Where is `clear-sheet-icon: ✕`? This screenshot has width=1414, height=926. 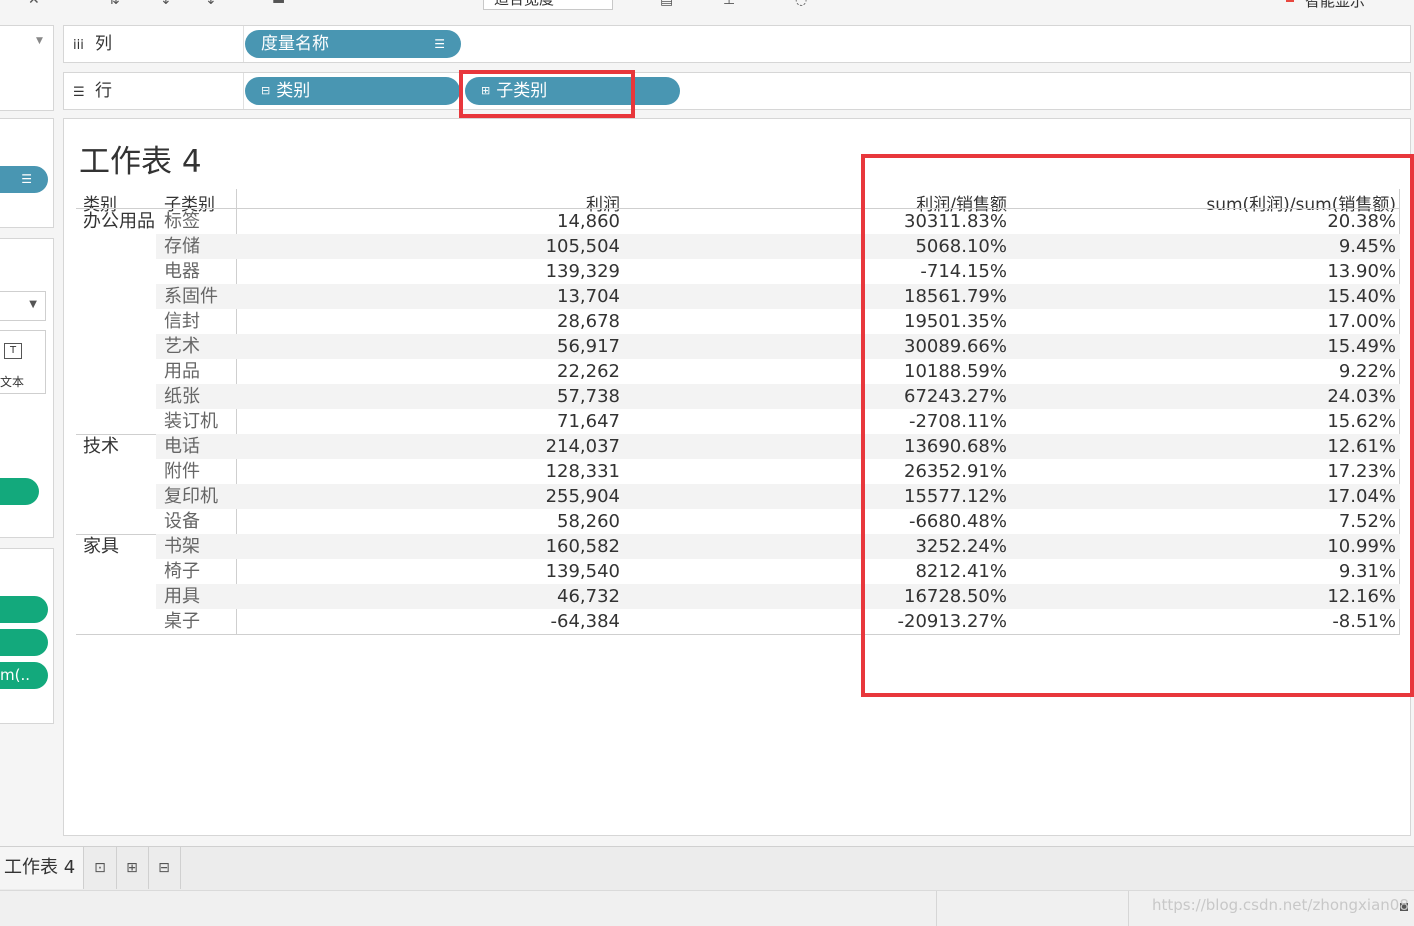 clear-sheet-icon: ✕ is located at coordinates (34, 4).